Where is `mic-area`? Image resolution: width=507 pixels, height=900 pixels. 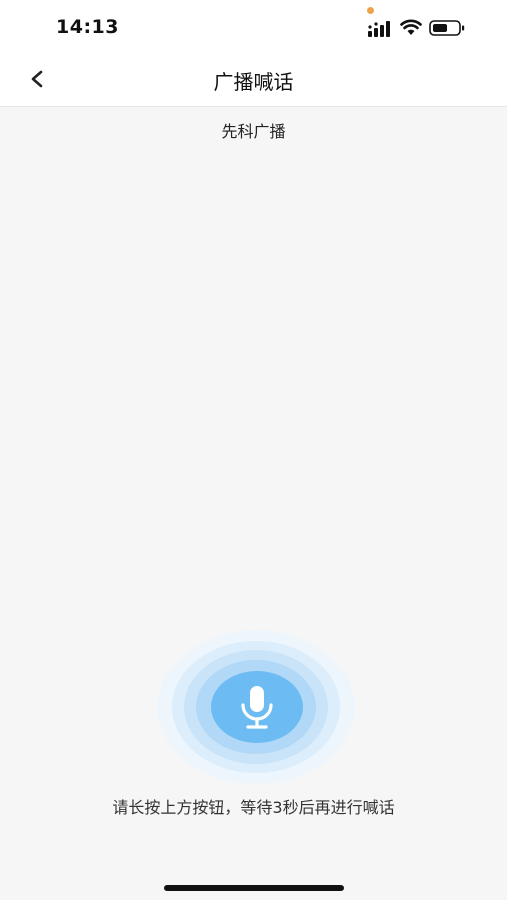 mic-area is located at coordinates (256, 707).